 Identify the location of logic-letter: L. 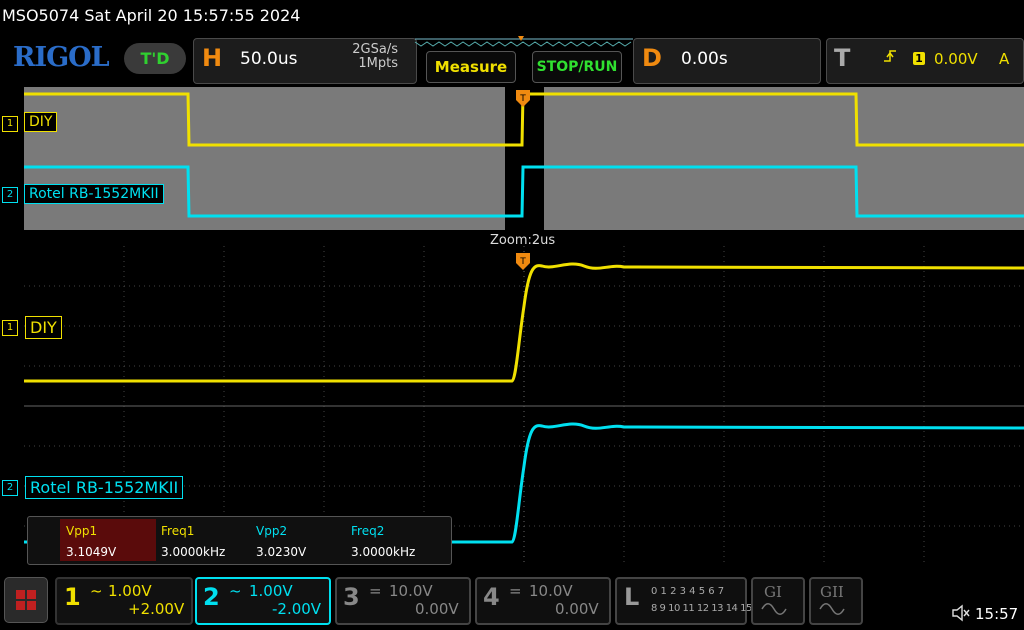
(632, 597).